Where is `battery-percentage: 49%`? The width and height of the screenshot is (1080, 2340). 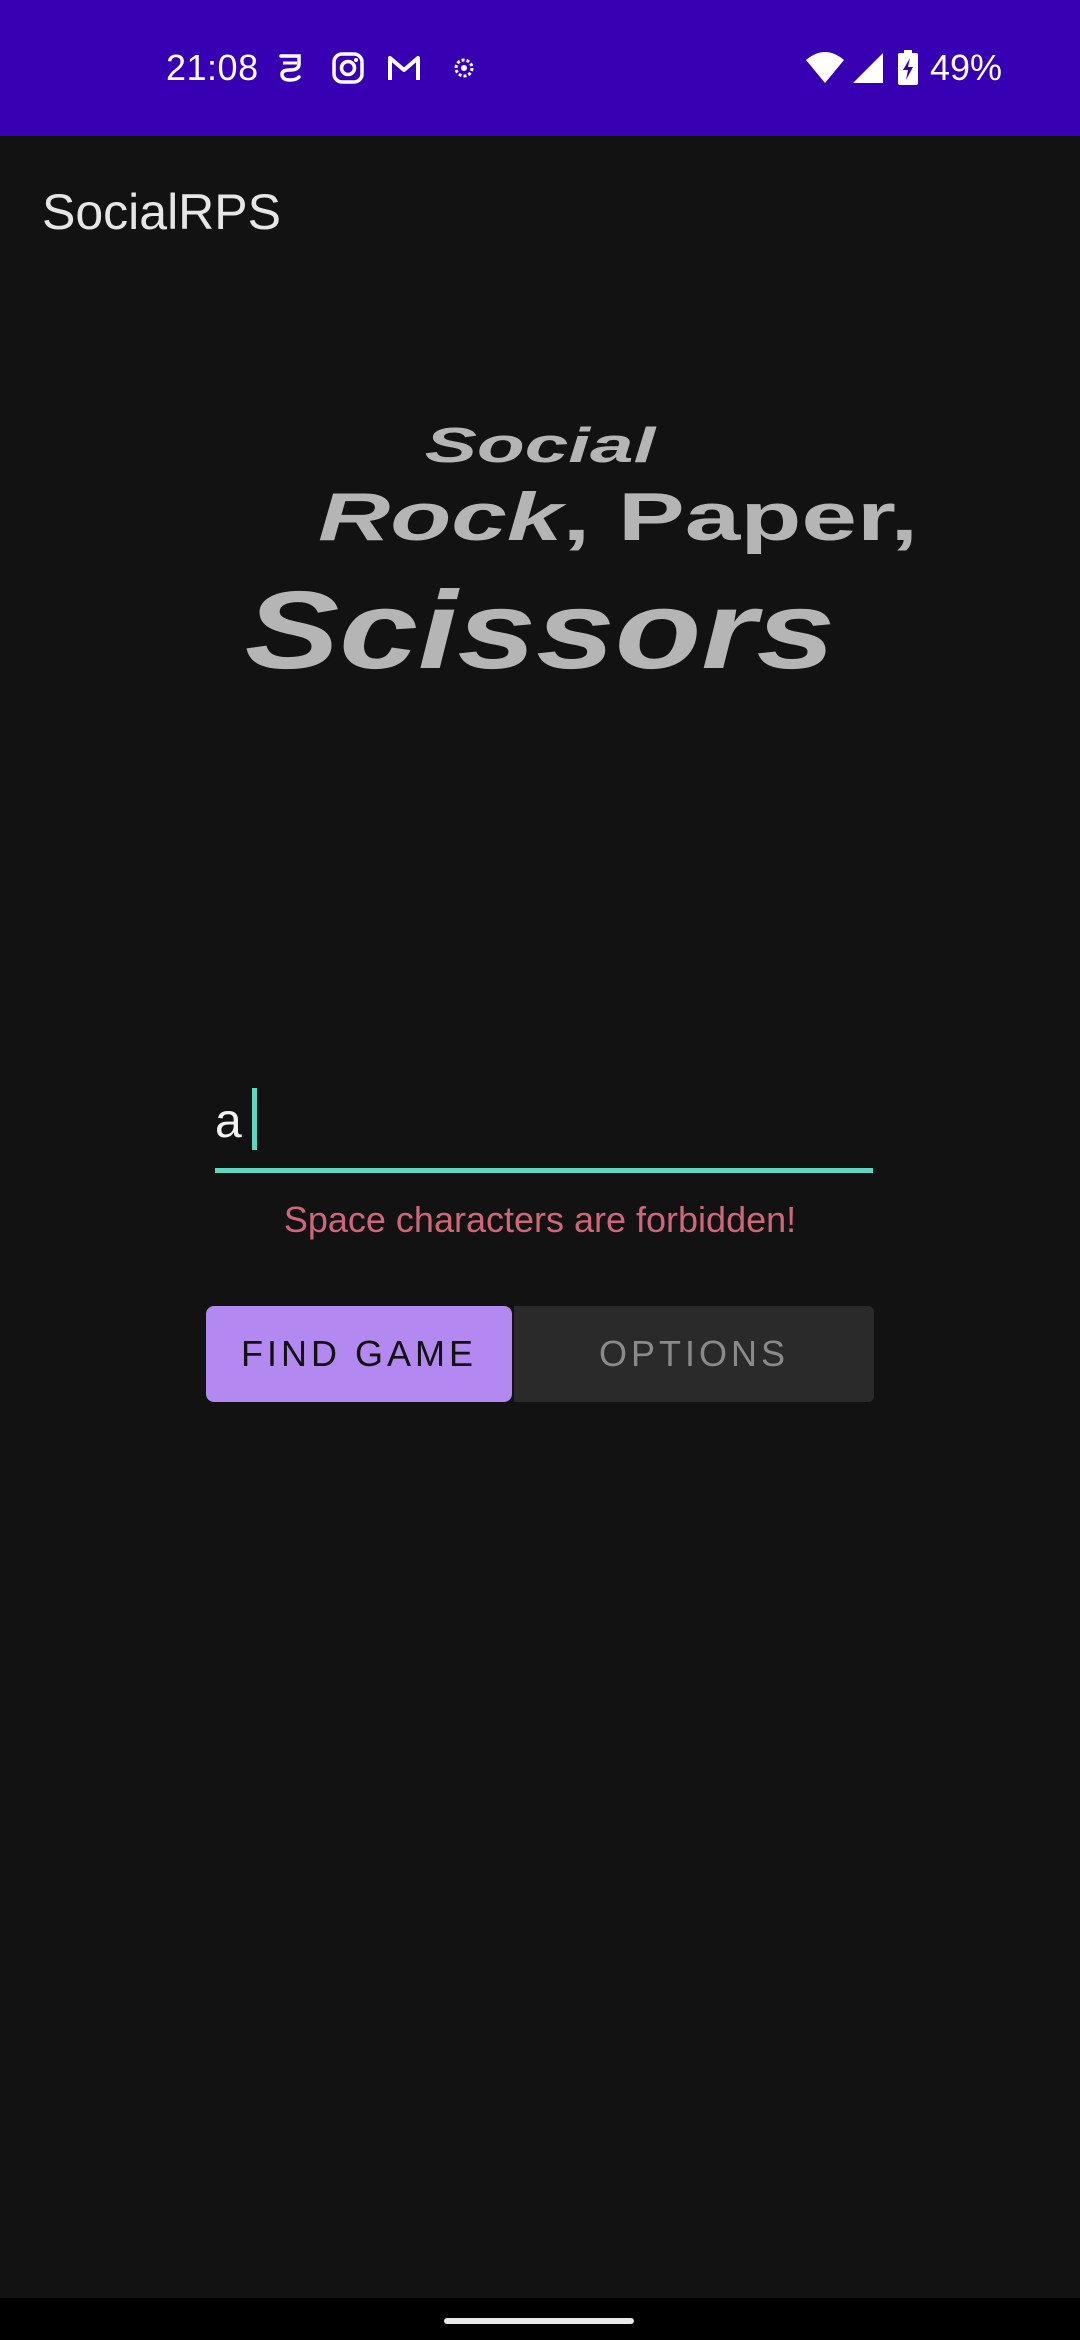 battery-percentage: 49% is located at coordinates (966, 67).